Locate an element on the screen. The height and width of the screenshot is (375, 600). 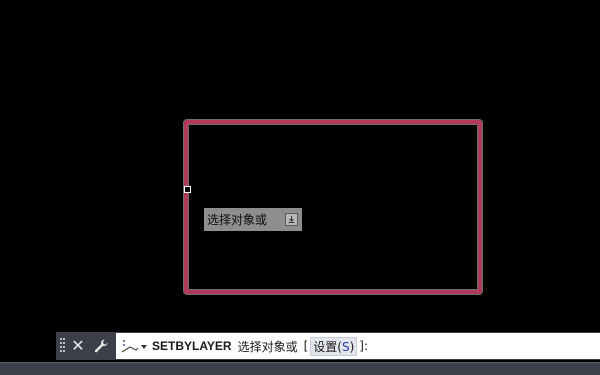
option-bracket-open: [ is located at coordinates (306, 346).